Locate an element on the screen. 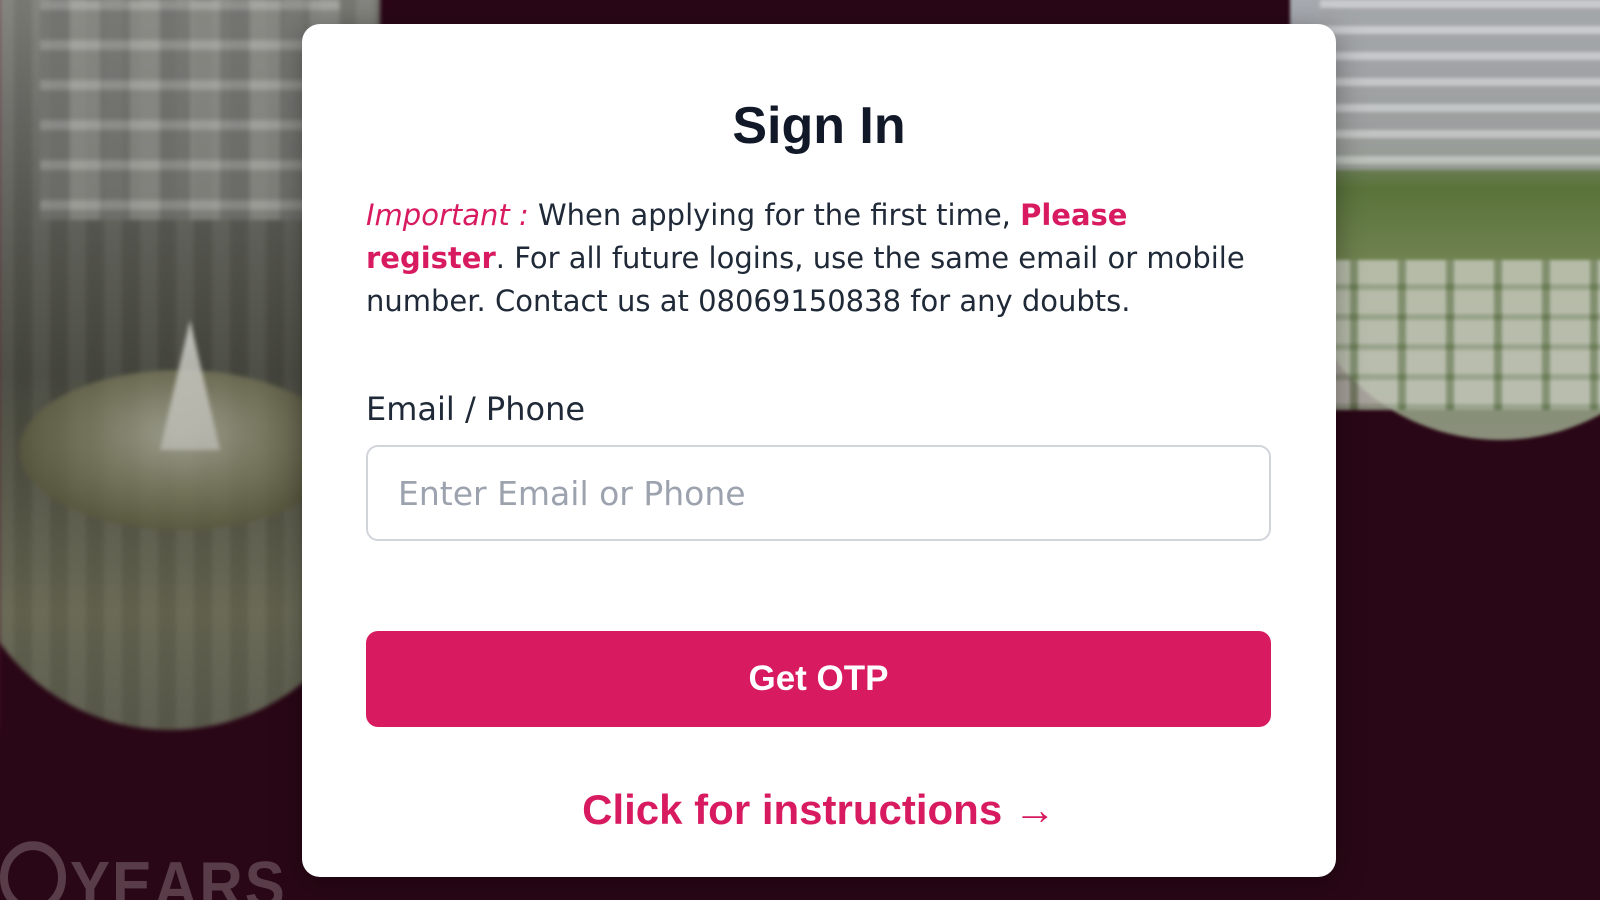  get-otp-button: Get OTP is located at coordinates (818, 679).